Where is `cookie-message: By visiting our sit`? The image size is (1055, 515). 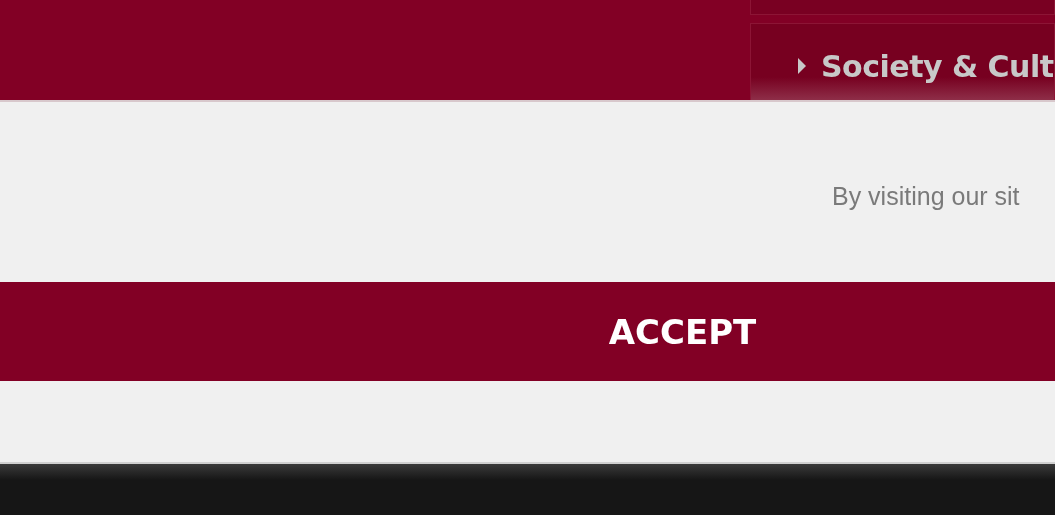 cookie-message: By visiting our sit is located at coordinates (926, 196).